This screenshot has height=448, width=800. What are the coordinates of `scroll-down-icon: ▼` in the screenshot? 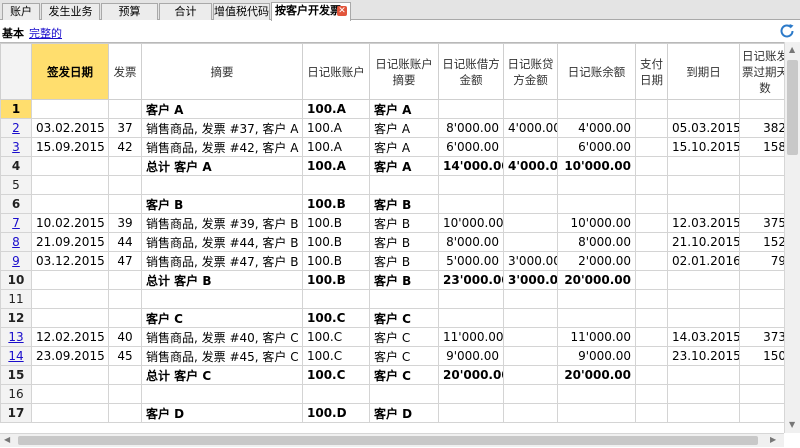 It's located at (792, 425).